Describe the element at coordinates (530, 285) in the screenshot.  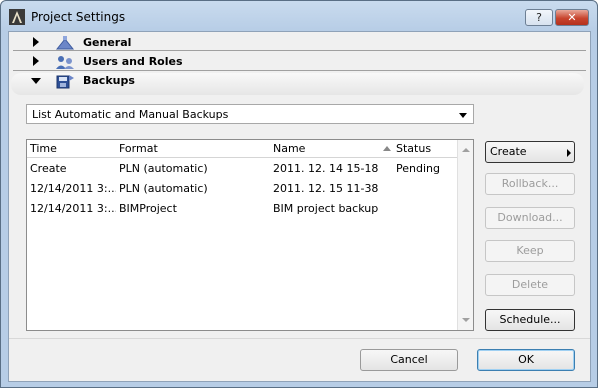
I see `delete-button: Delete` at that location.